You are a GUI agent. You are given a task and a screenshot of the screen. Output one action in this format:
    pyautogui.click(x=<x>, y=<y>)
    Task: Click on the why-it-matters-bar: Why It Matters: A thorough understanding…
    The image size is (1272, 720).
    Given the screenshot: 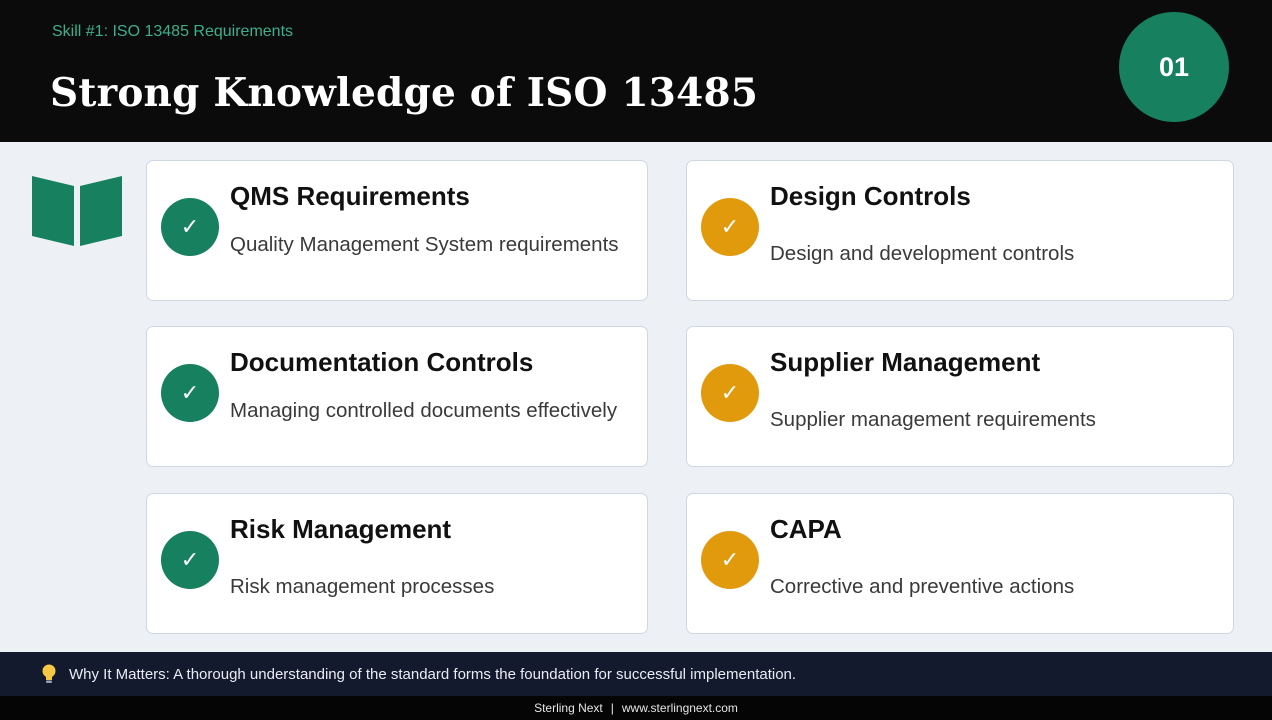 What is the action you would take?
    pyautogui.click(x=636, y=674)
    